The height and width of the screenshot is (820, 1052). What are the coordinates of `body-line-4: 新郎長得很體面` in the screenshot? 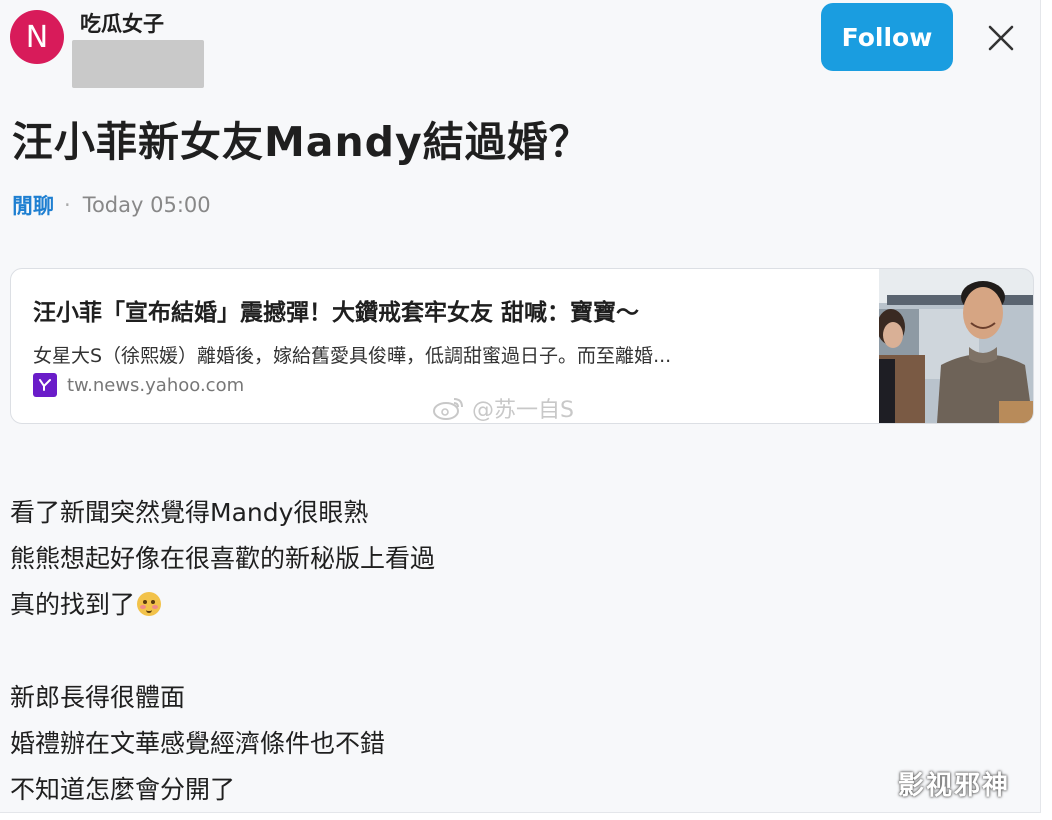 It's located at (98, 697).